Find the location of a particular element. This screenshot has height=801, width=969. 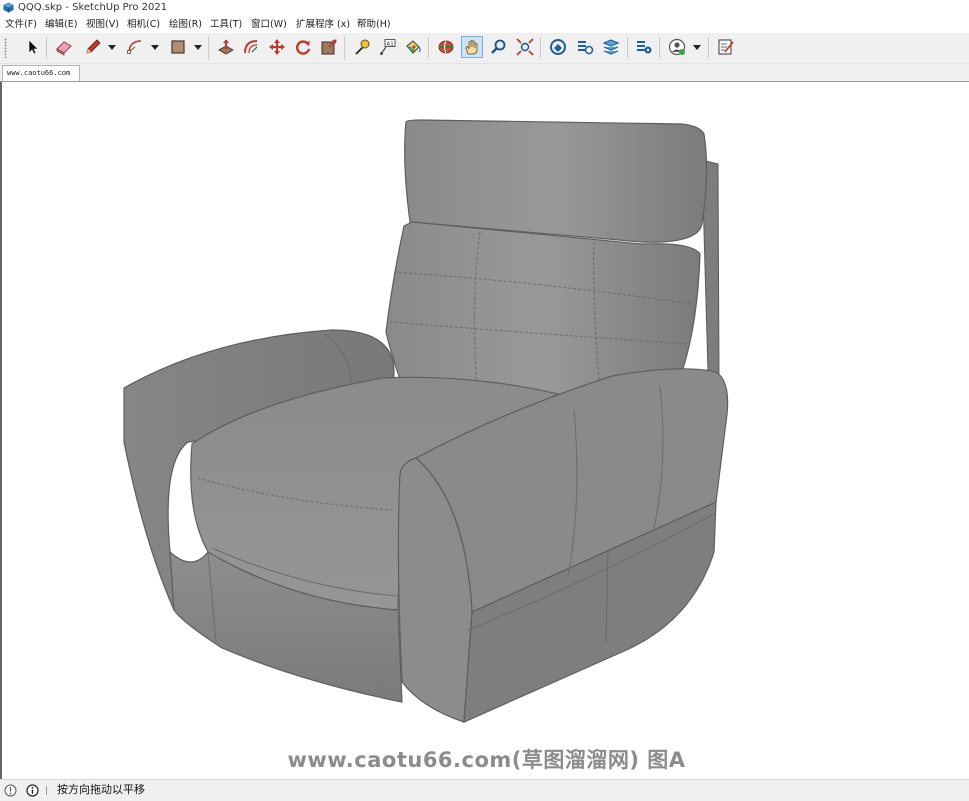

warehouse-icon is located at coordinates (558, 47).